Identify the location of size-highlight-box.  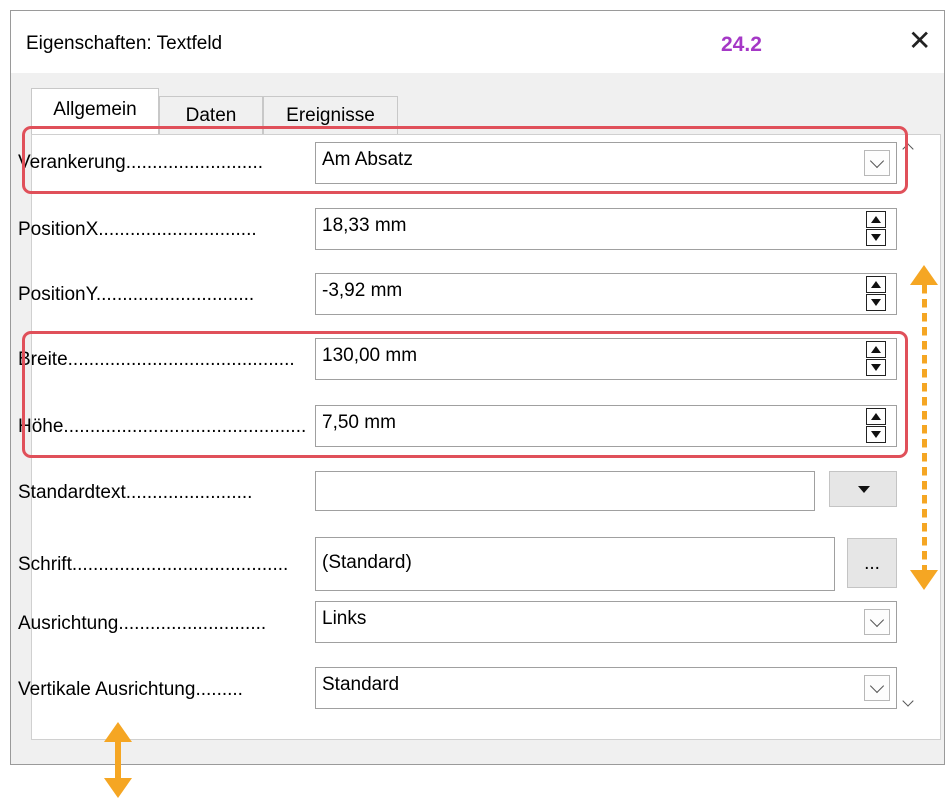
(465, 394).